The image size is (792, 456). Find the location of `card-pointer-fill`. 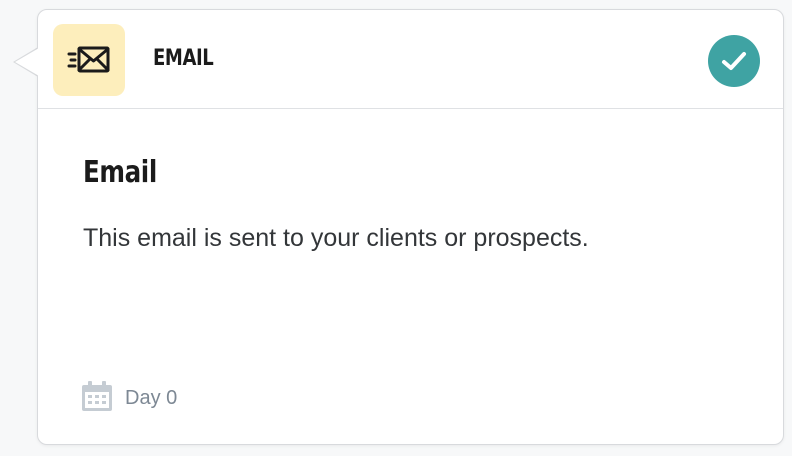

card-pointer-fill is located at coordinates (27, 62).